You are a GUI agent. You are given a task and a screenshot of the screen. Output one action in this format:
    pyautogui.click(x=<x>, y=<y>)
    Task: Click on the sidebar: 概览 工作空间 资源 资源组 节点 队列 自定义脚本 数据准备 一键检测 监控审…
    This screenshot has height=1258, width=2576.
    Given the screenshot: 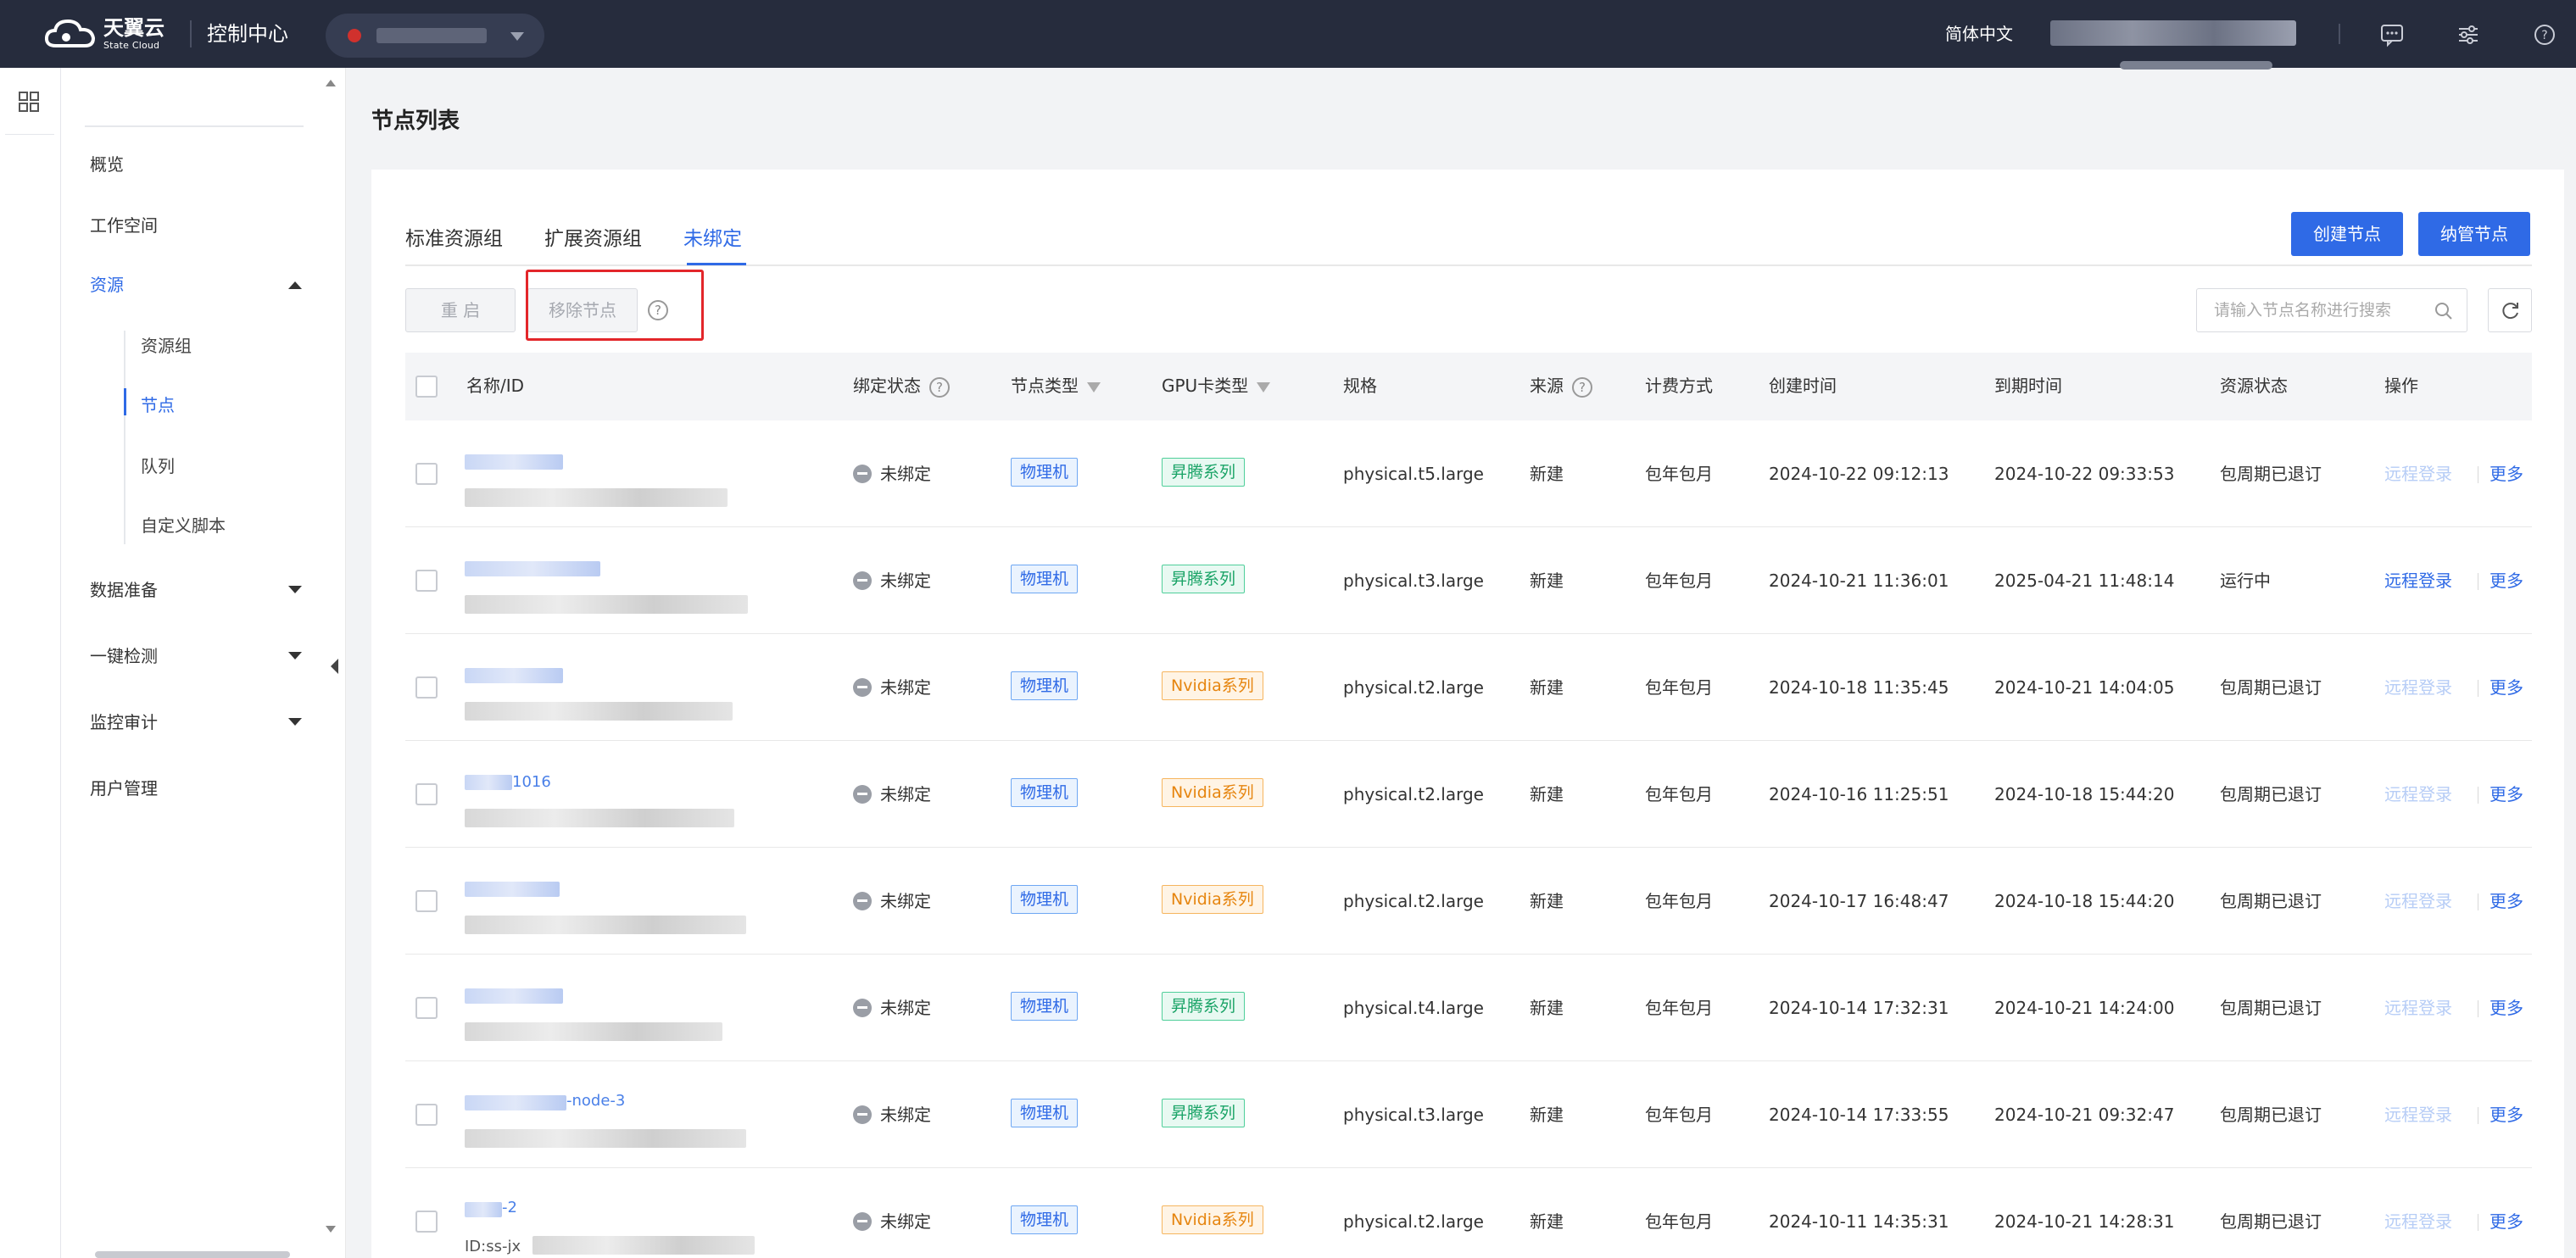 What is the action you would take?
    pyautogui.click(x=203, y=663)
    